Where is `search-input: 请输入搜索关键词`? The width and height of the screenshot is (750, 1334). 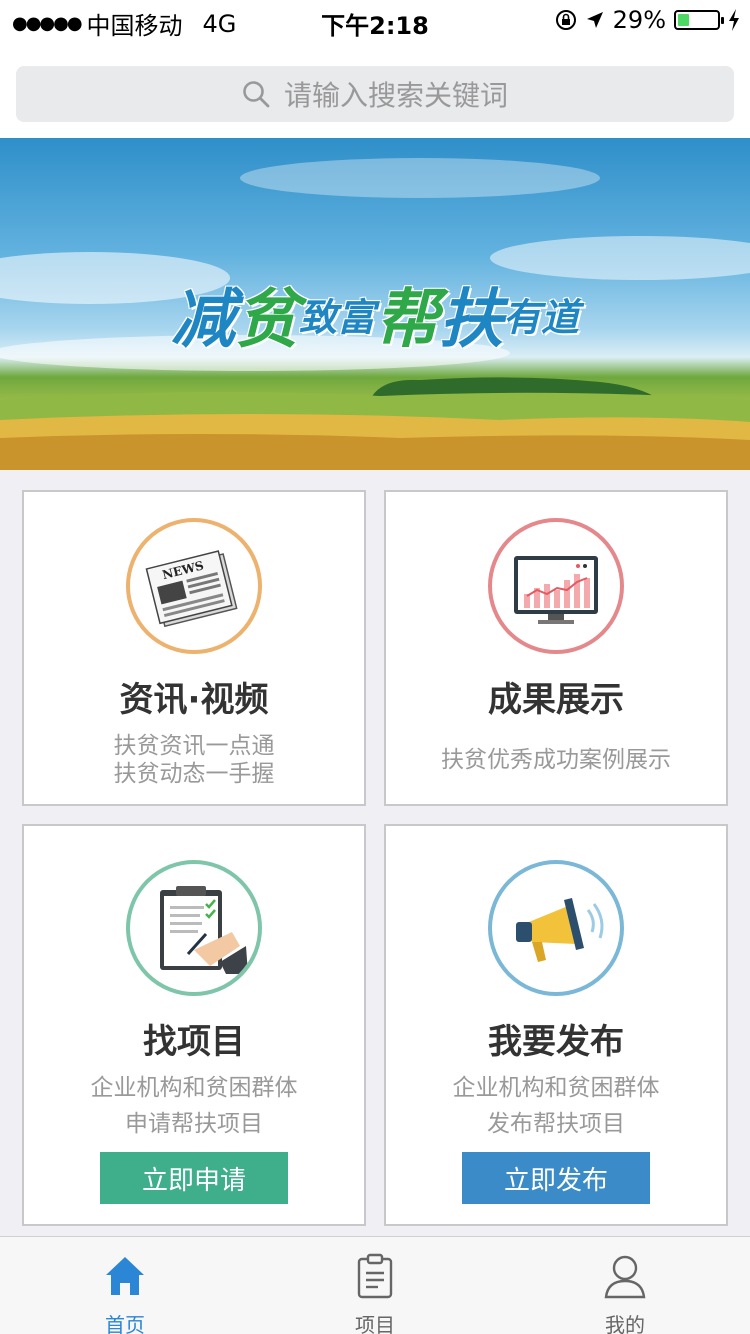 search-input: 请输入搜索关键词 is located at coordinates (375, 94).